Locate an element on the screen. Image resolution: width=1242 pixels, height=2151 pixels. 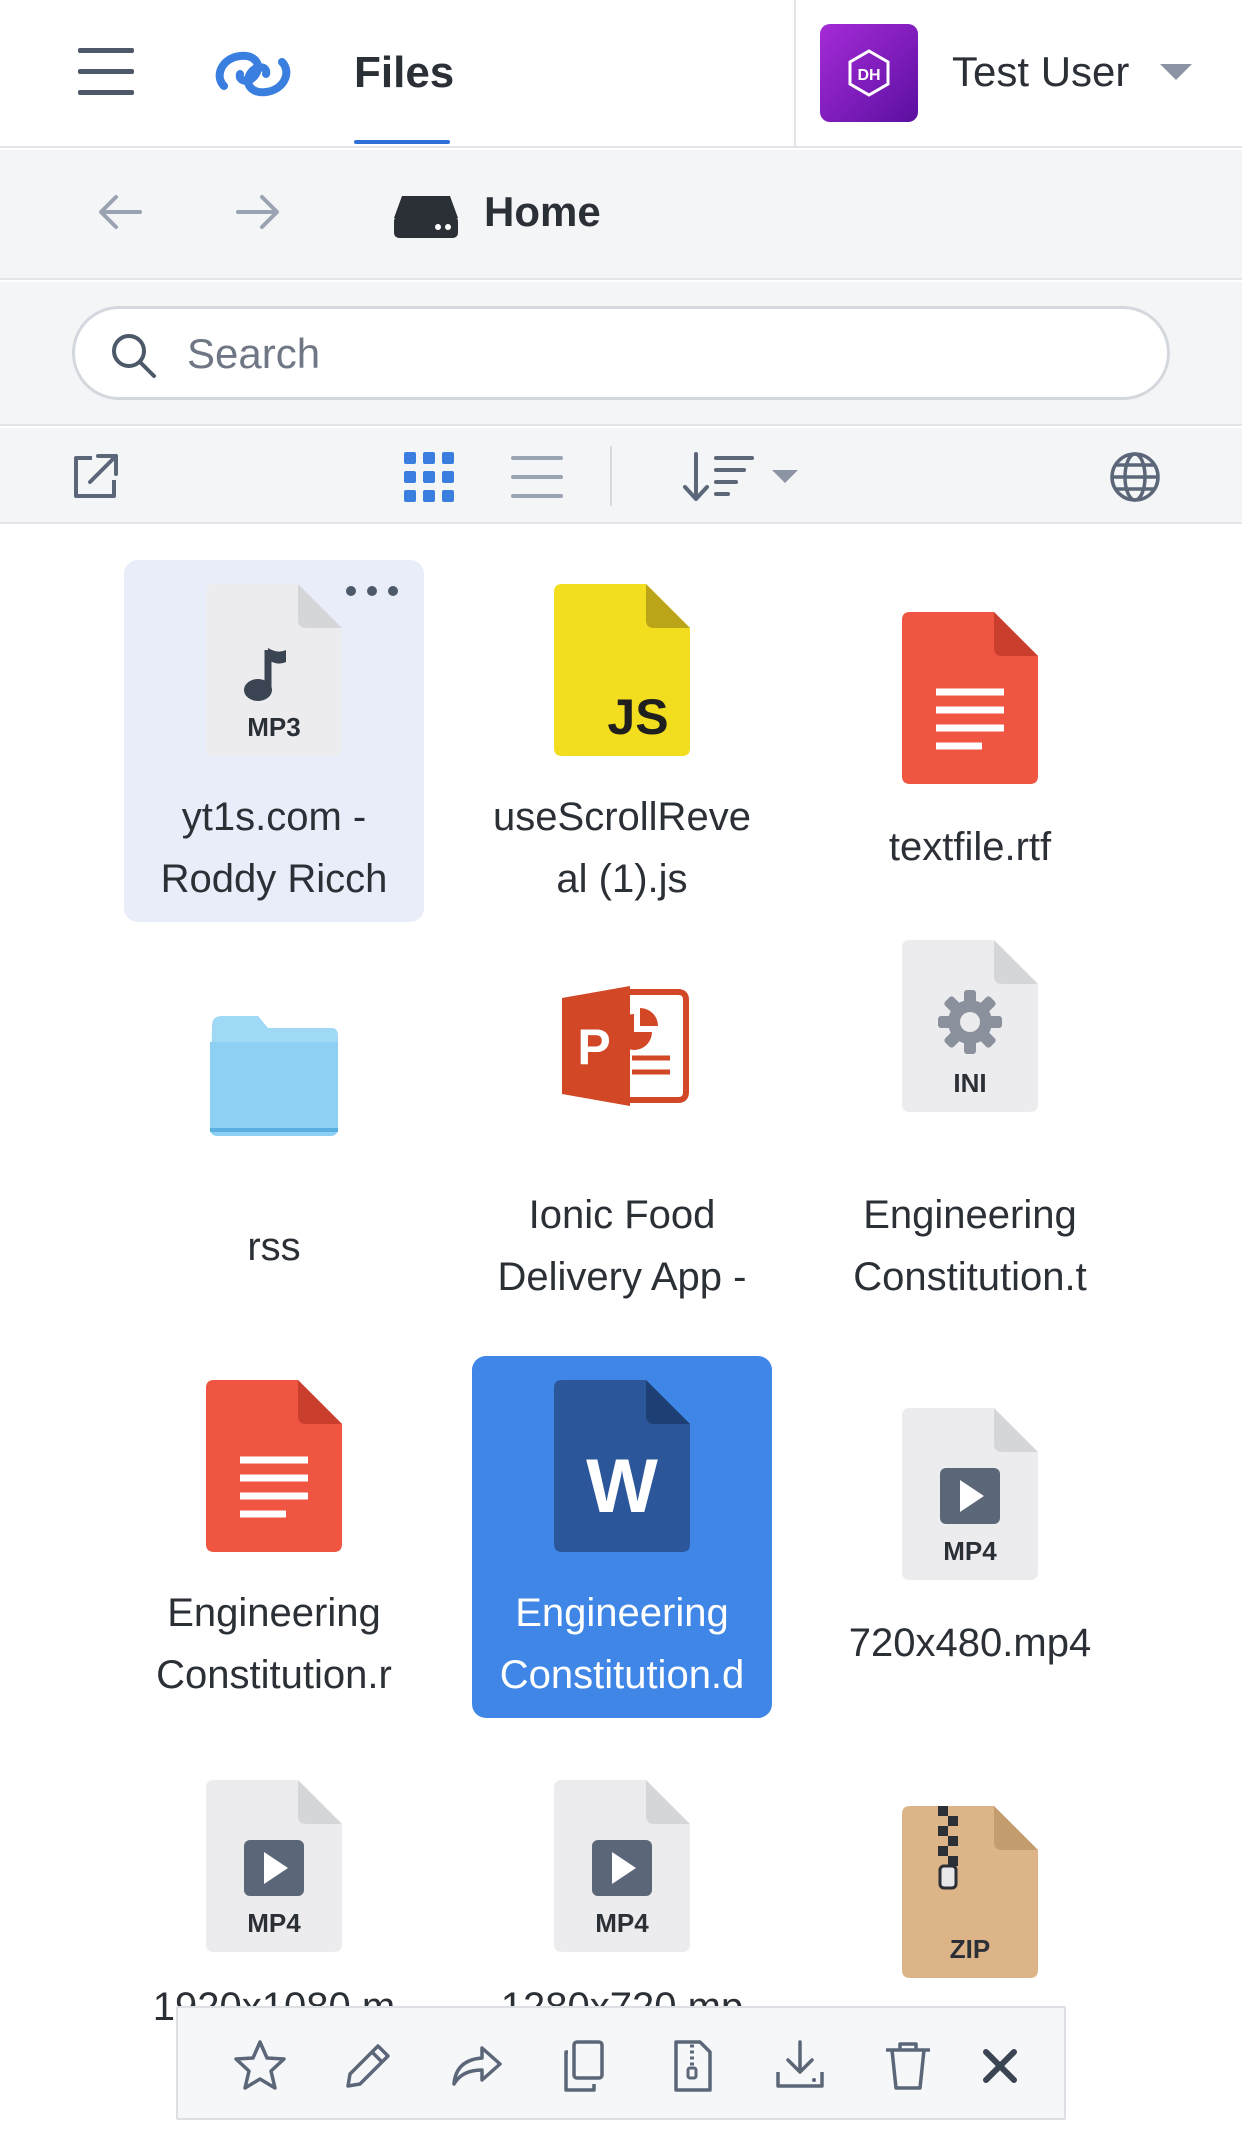
file-tile: JS useScrollReve al (1).js is located at coordinates (622, 741).